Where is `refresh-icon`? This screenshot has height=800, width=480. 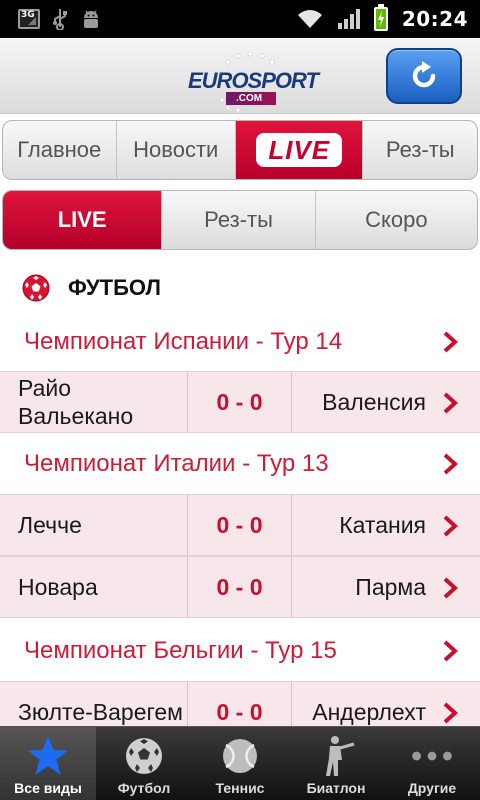 refresh-icon is located at coordinates (424, 74).